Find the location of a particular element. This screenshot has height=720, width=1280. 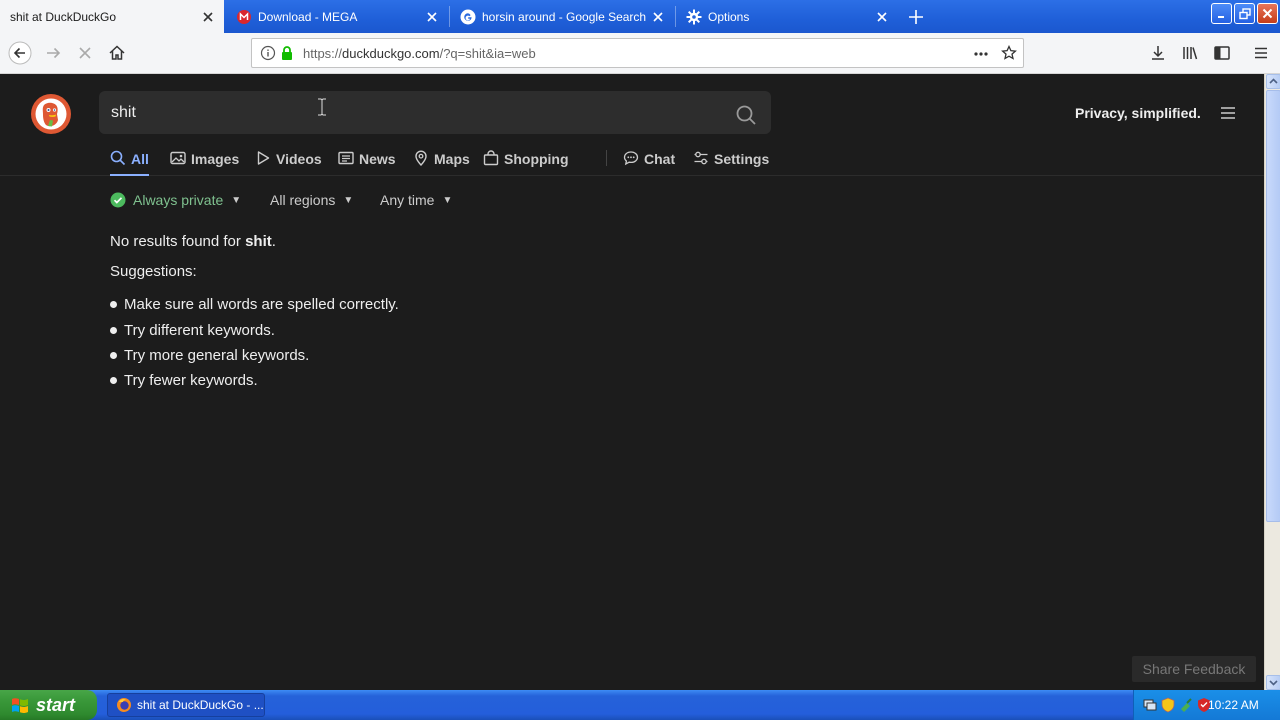

tabs-divider is located at coordinates (606, 158).